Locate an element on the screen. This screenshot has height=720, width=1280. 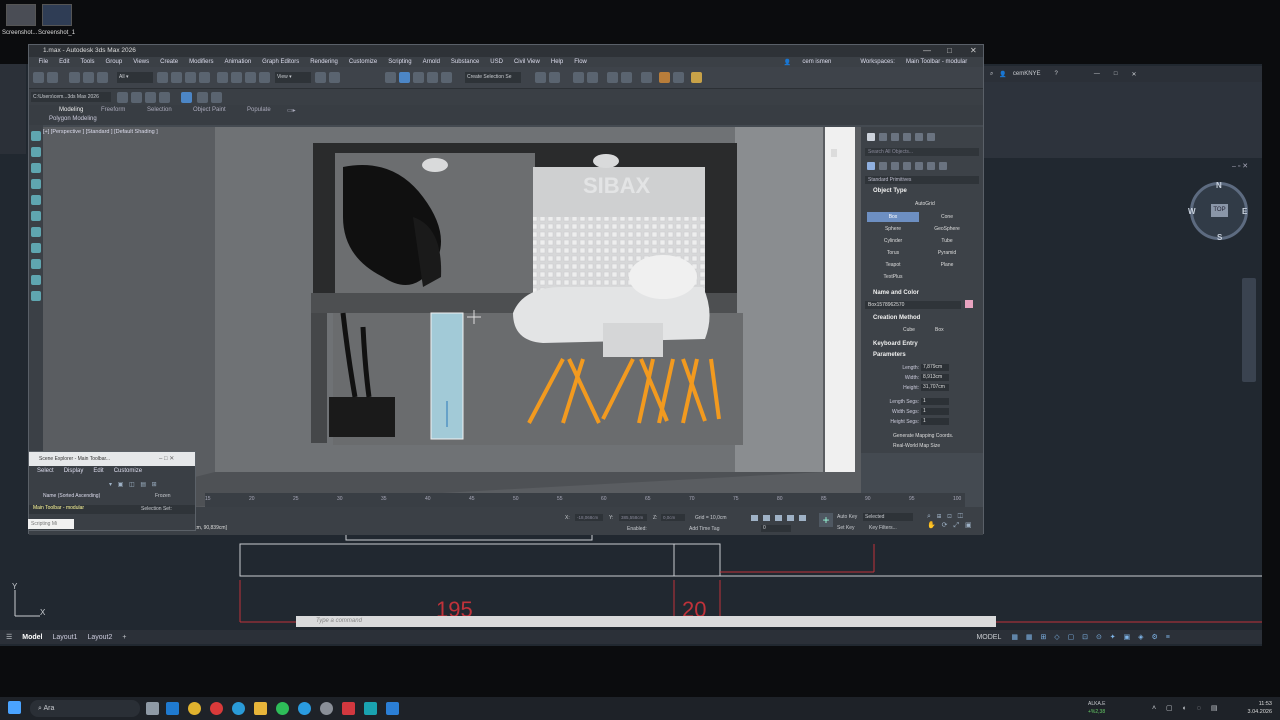
sphere-button: Sphere is located at coordinates (893, 229).